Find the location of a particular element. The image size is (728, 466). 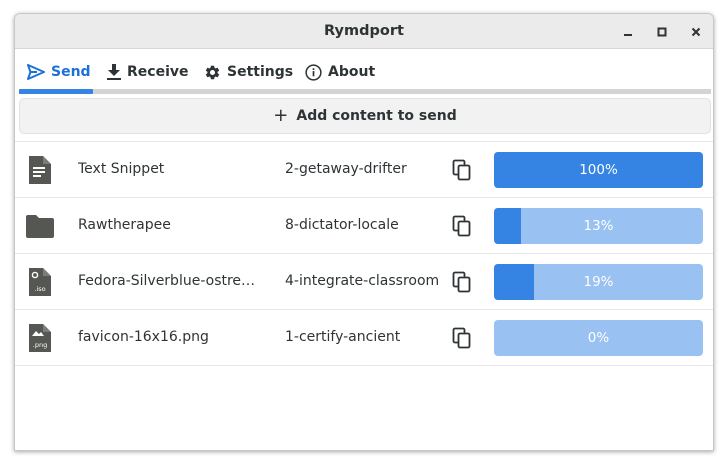

tab-send-label: Send is located at coordinates (71, 72).